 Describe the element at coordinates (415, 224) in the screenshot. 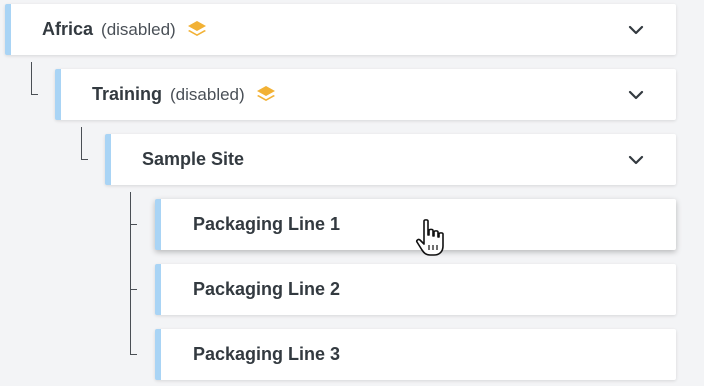

I see `tree-node-packaging-line-1: Packaging Line 1` at that location.